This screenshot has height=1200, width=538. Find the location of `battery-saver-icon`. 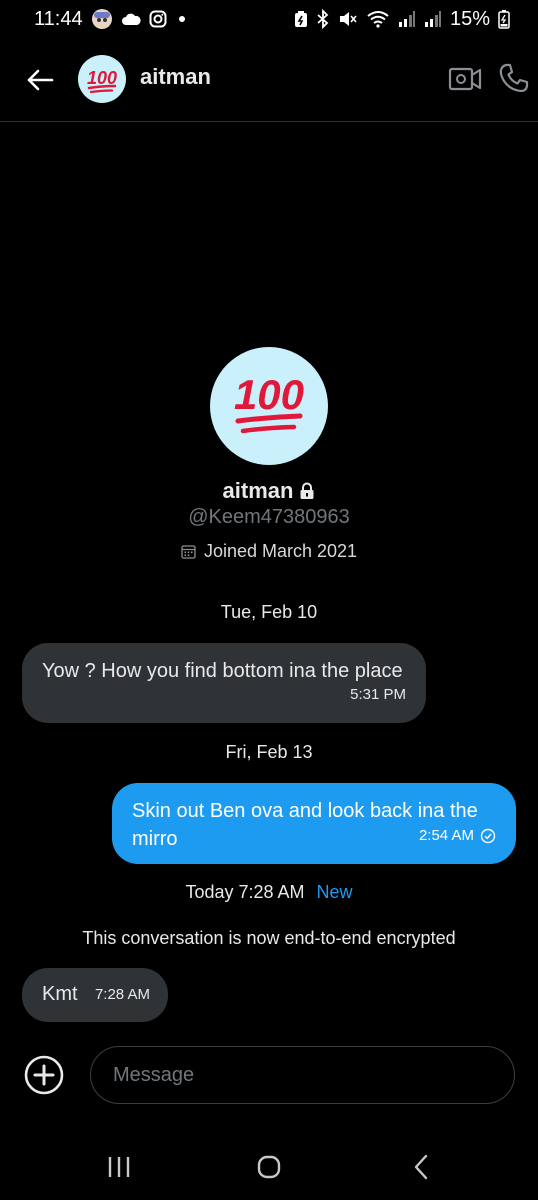

battery-saver-icon is located at coordinates (301, 19).